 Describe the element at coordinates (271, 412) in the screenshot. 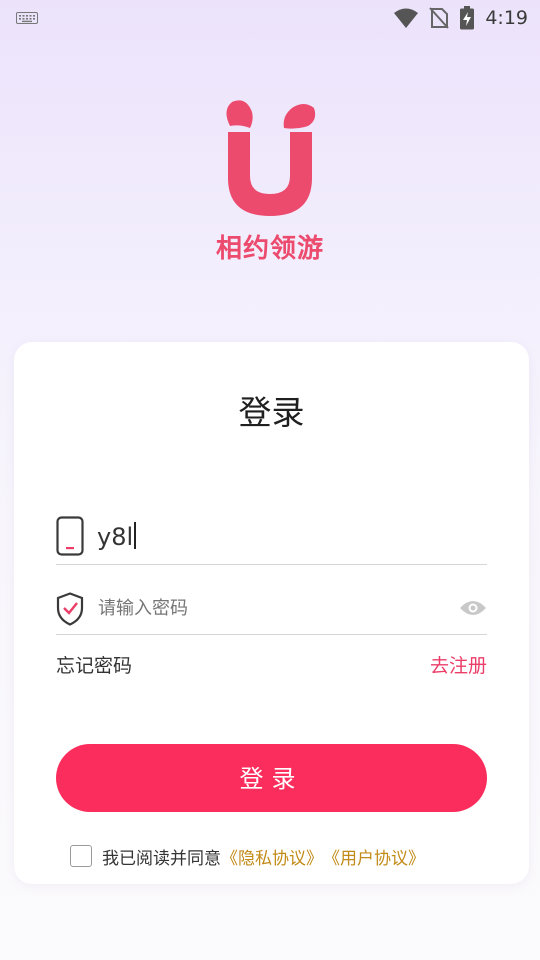

I see `page-title: 登录` at that location.